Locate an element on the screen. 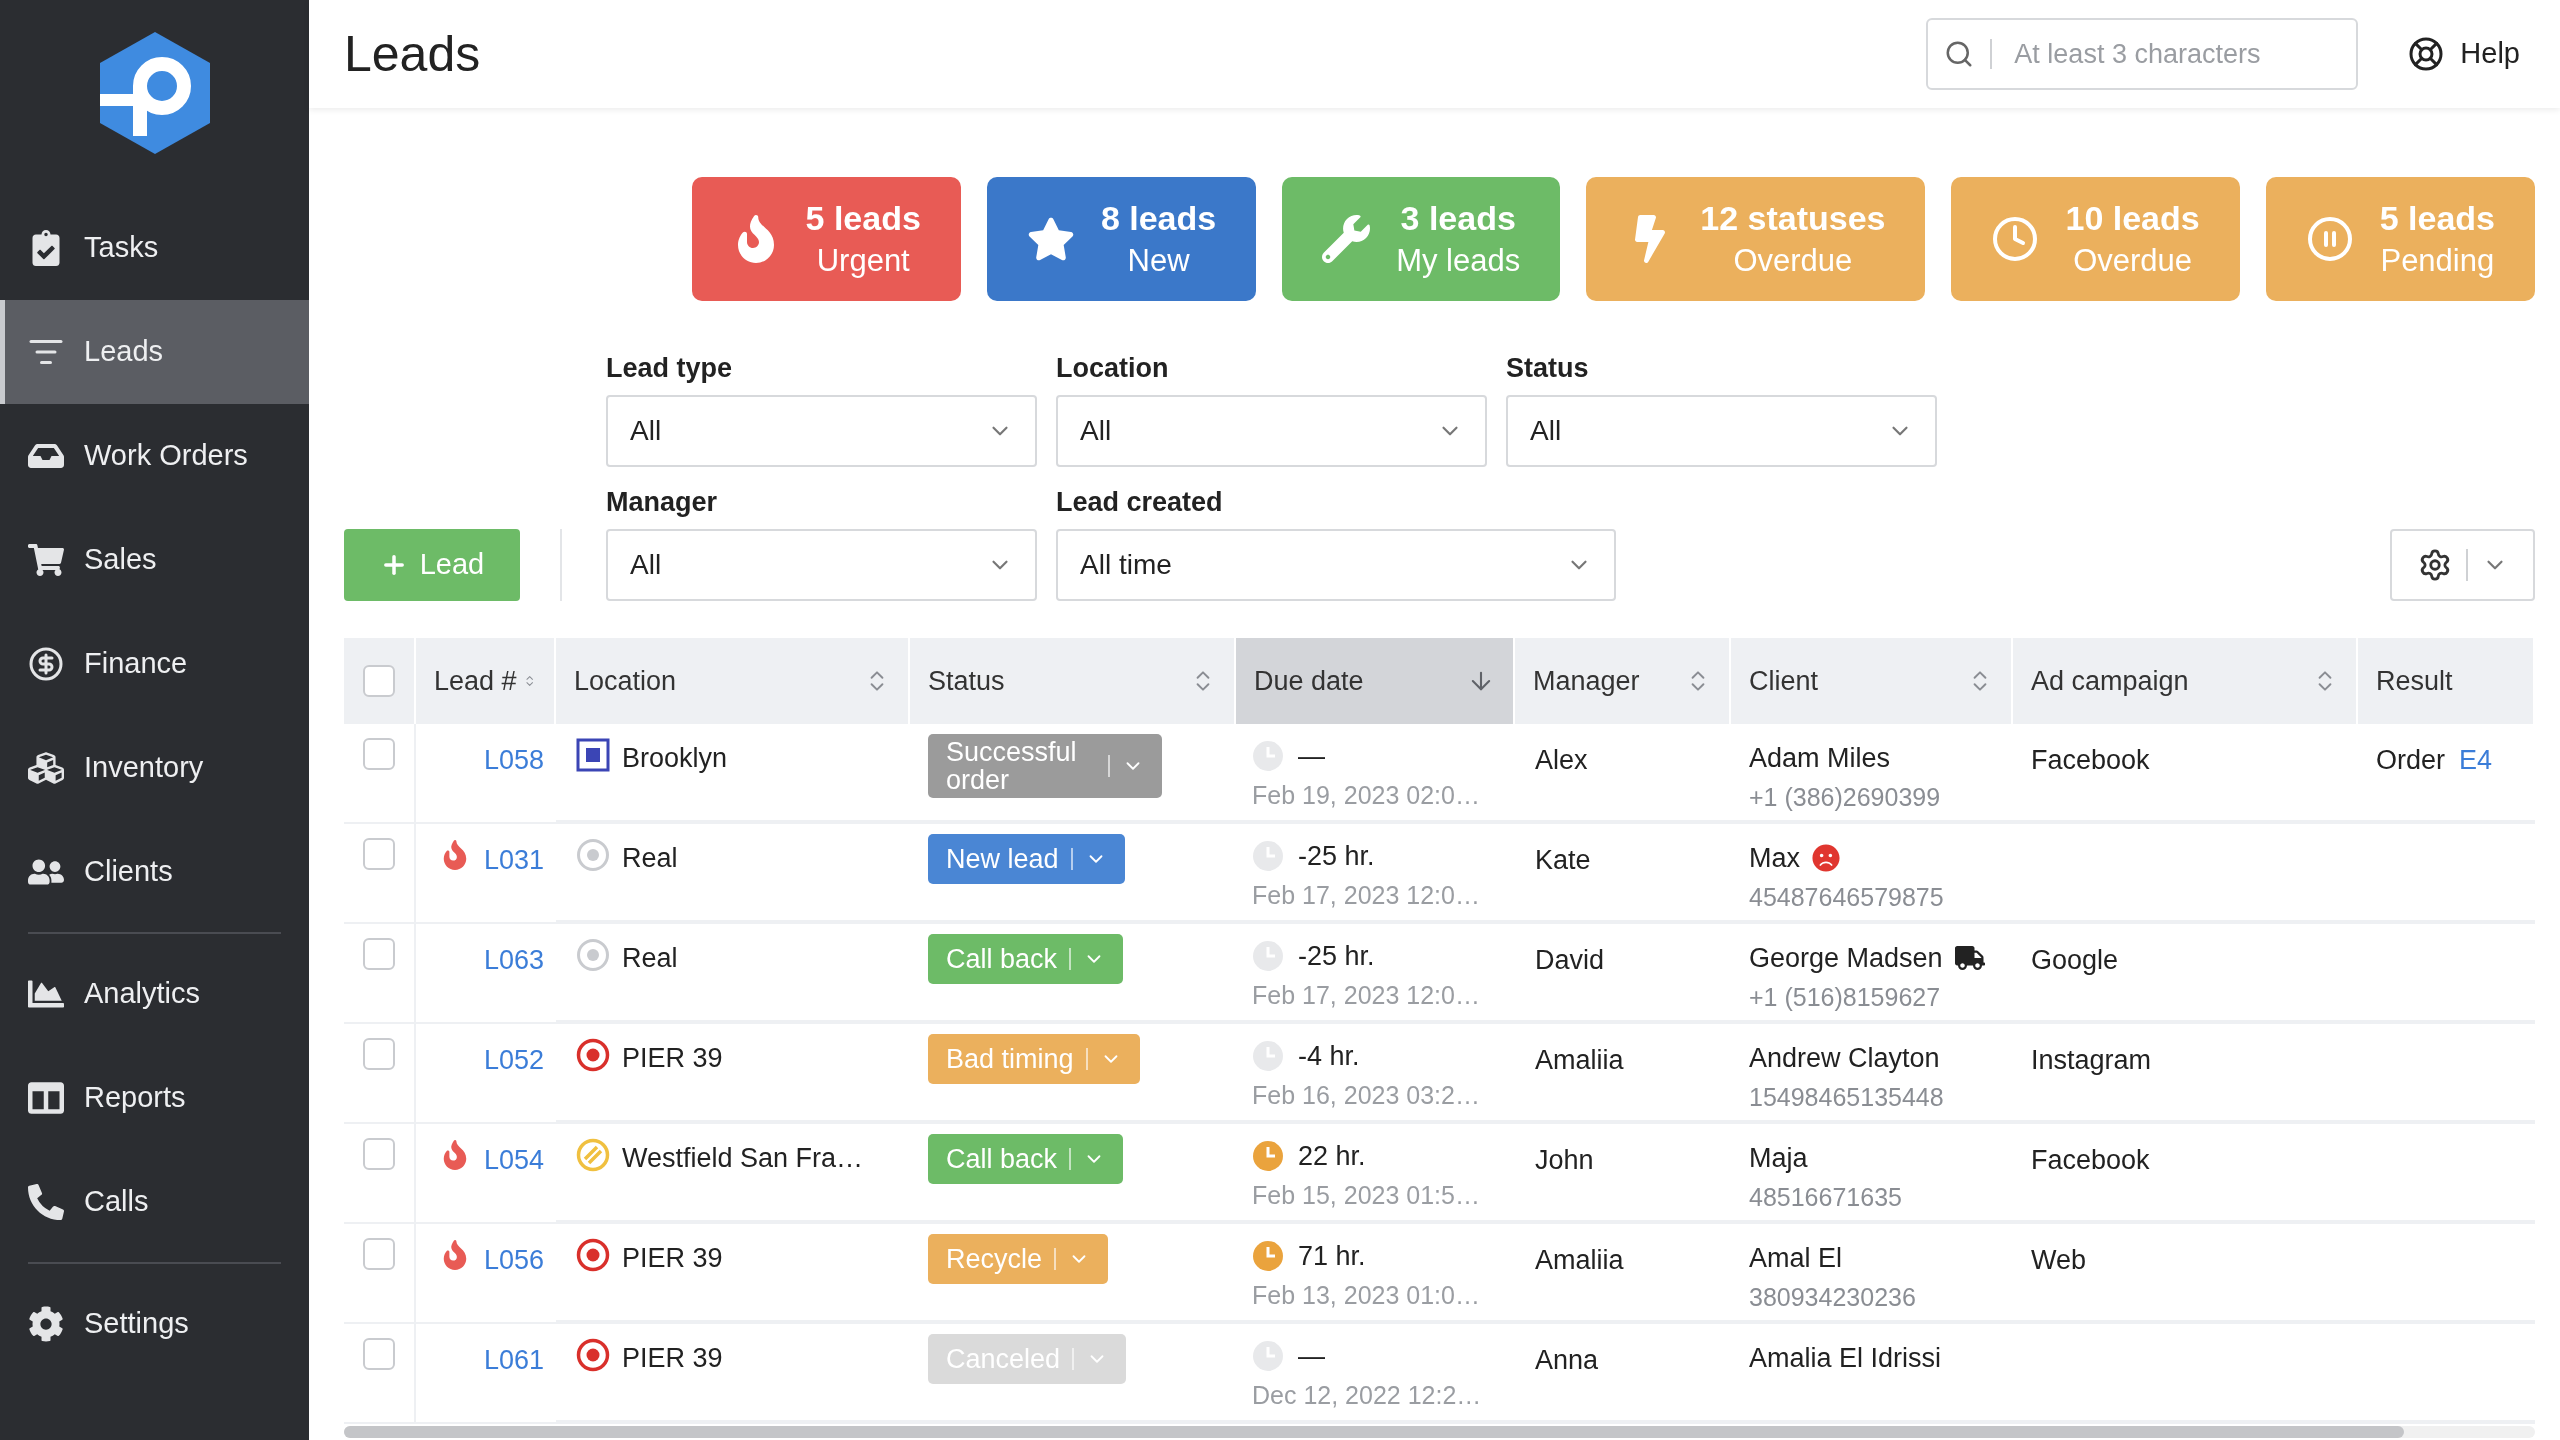 The image size is (2560, 1440). order-link: E4 is located at coordinates (2476, 760).